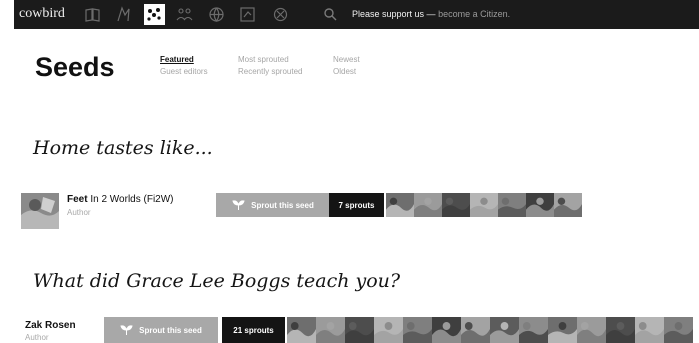 Image resolution: width=699 pixels, height=343 pixels. I want to click on author-name: Feet In 2 Worlds (Fi2W), so click(120, 199).